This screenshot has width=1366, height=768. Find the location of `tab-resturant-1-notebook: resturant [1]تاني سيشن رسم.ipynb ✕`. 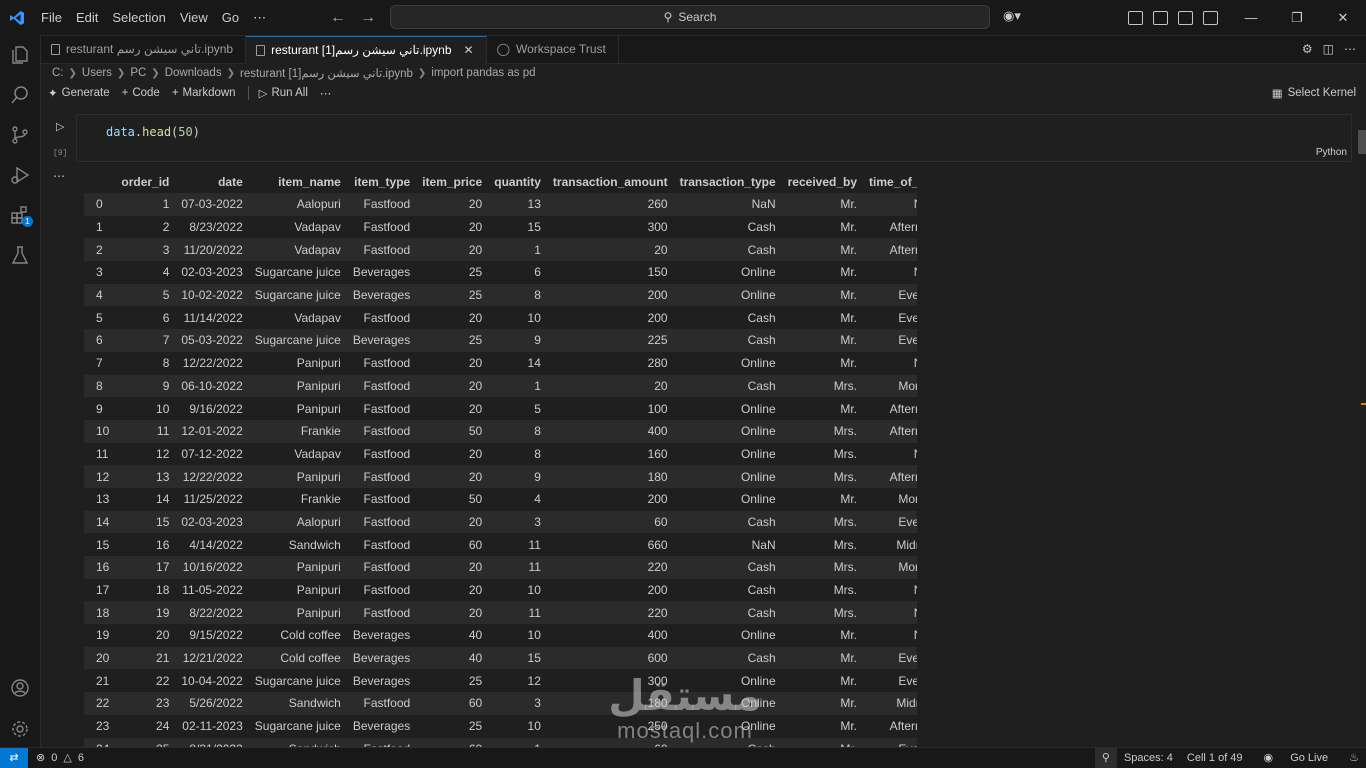

tab-resturant-1-notebook: resturant [1]تاني سيشن رسم.ipynb ✕ is located at coordinates (366, 50).